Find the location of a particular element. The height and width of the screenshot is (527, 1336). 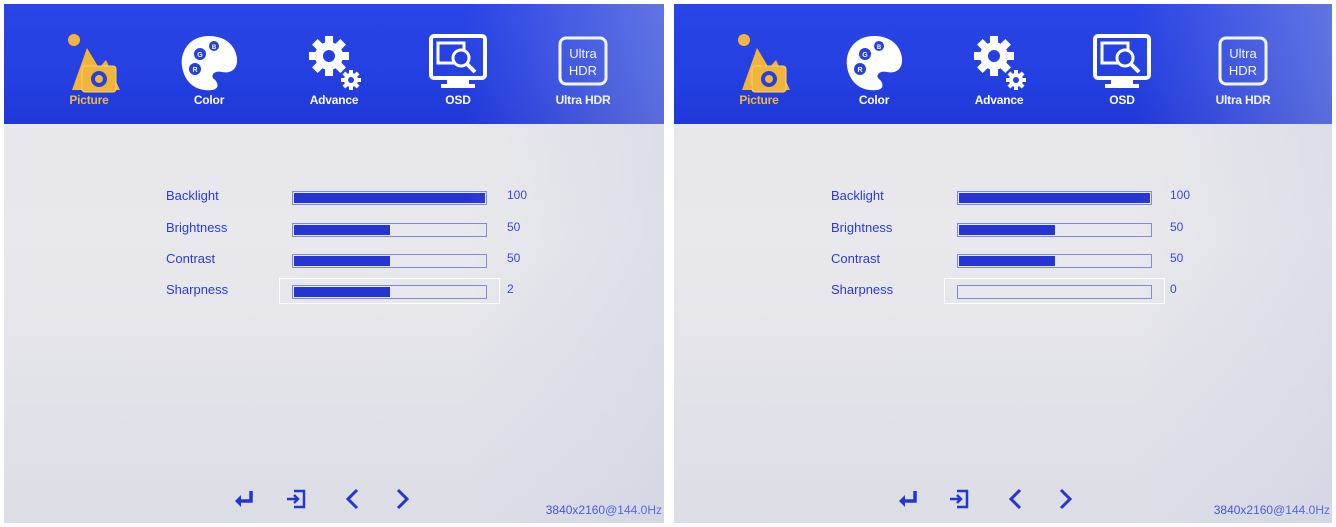

setting-row-sharpness: Sharpness 2 is located at coordinates (334, 292).